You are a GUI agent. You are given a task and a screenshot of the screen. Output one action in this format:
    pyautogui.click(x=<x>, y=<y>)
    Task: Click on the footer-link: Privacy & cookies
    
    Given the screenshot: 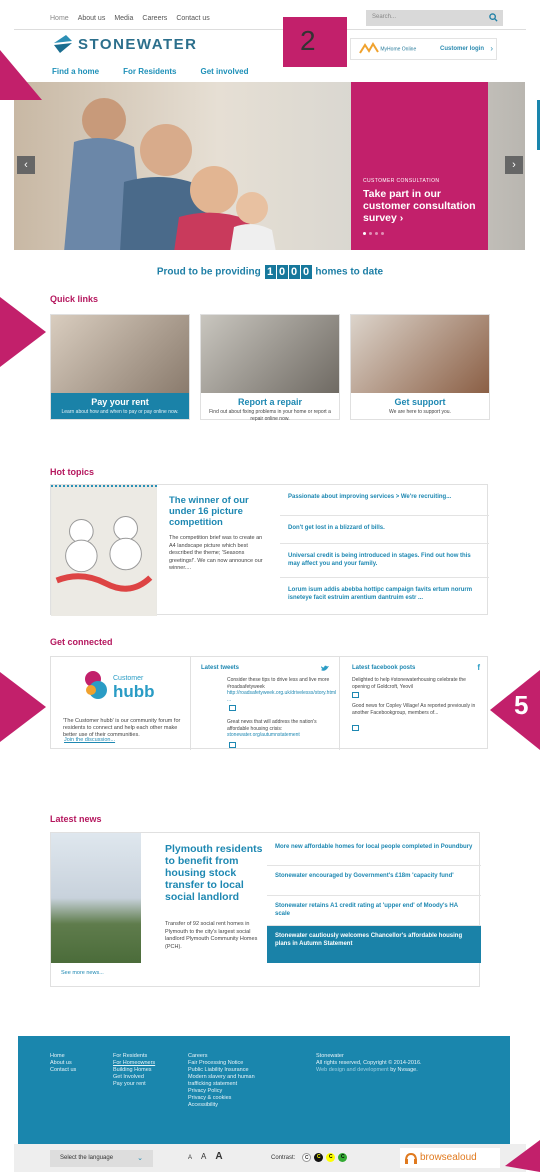 What is the action you would take?
    pyautogui.click(x=221, y=1098)
    